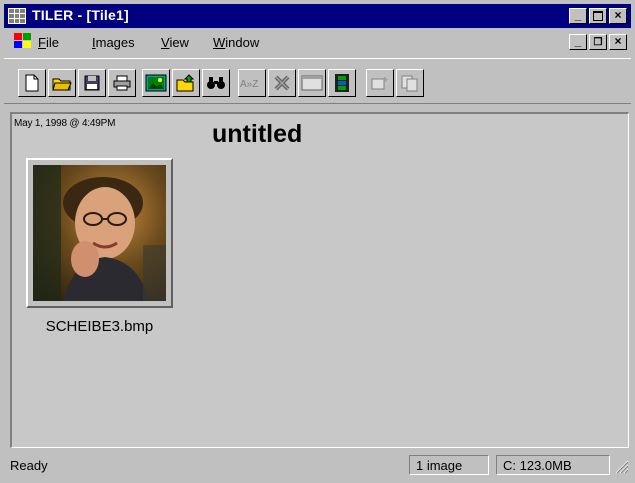 This screenshot has height=483, width=635. I want to click on menu-window: Window, so click(236, 42).